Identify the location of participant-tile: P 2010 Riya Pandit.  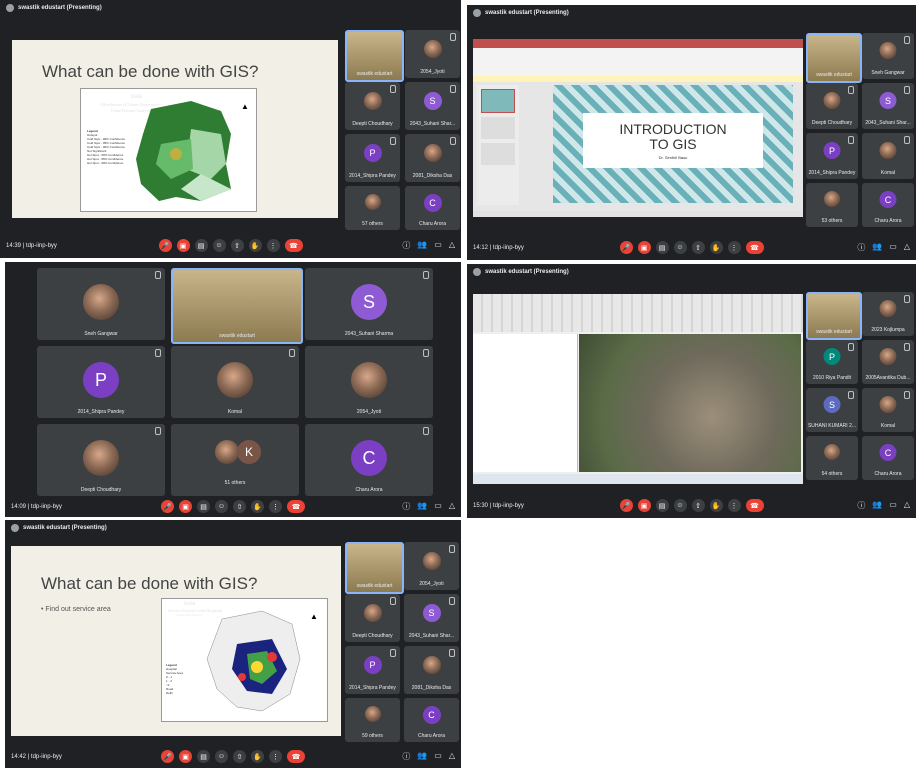
(832, 362).